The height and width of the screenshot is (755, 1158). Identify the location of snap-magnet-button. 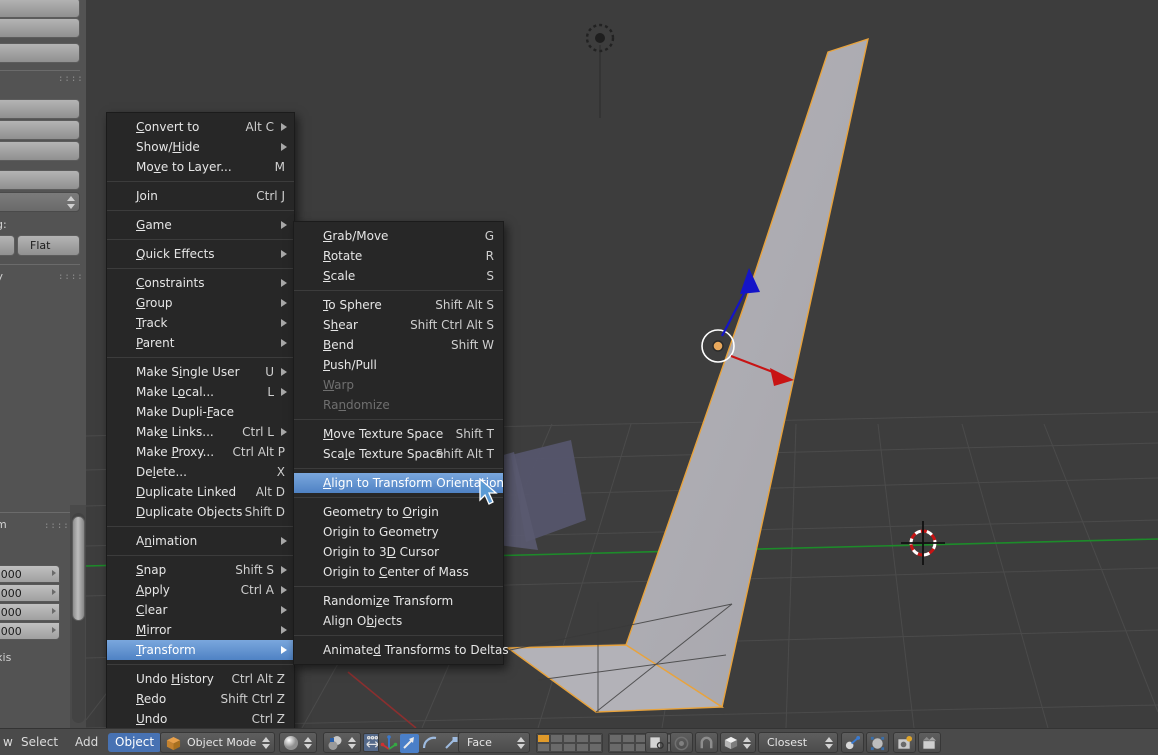
(706, 742).